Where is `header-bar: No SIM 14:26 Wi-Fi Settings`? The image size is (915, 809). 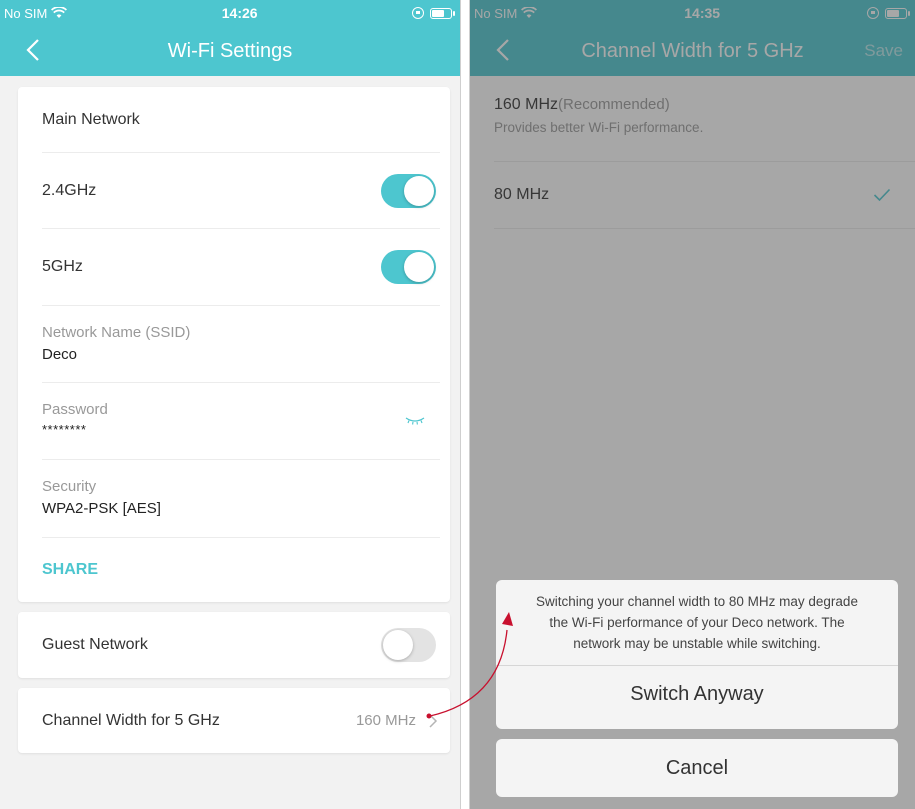 header-bar: No SIM 14:26 Wi-Fi Settings is located at coordinates (230, 38).